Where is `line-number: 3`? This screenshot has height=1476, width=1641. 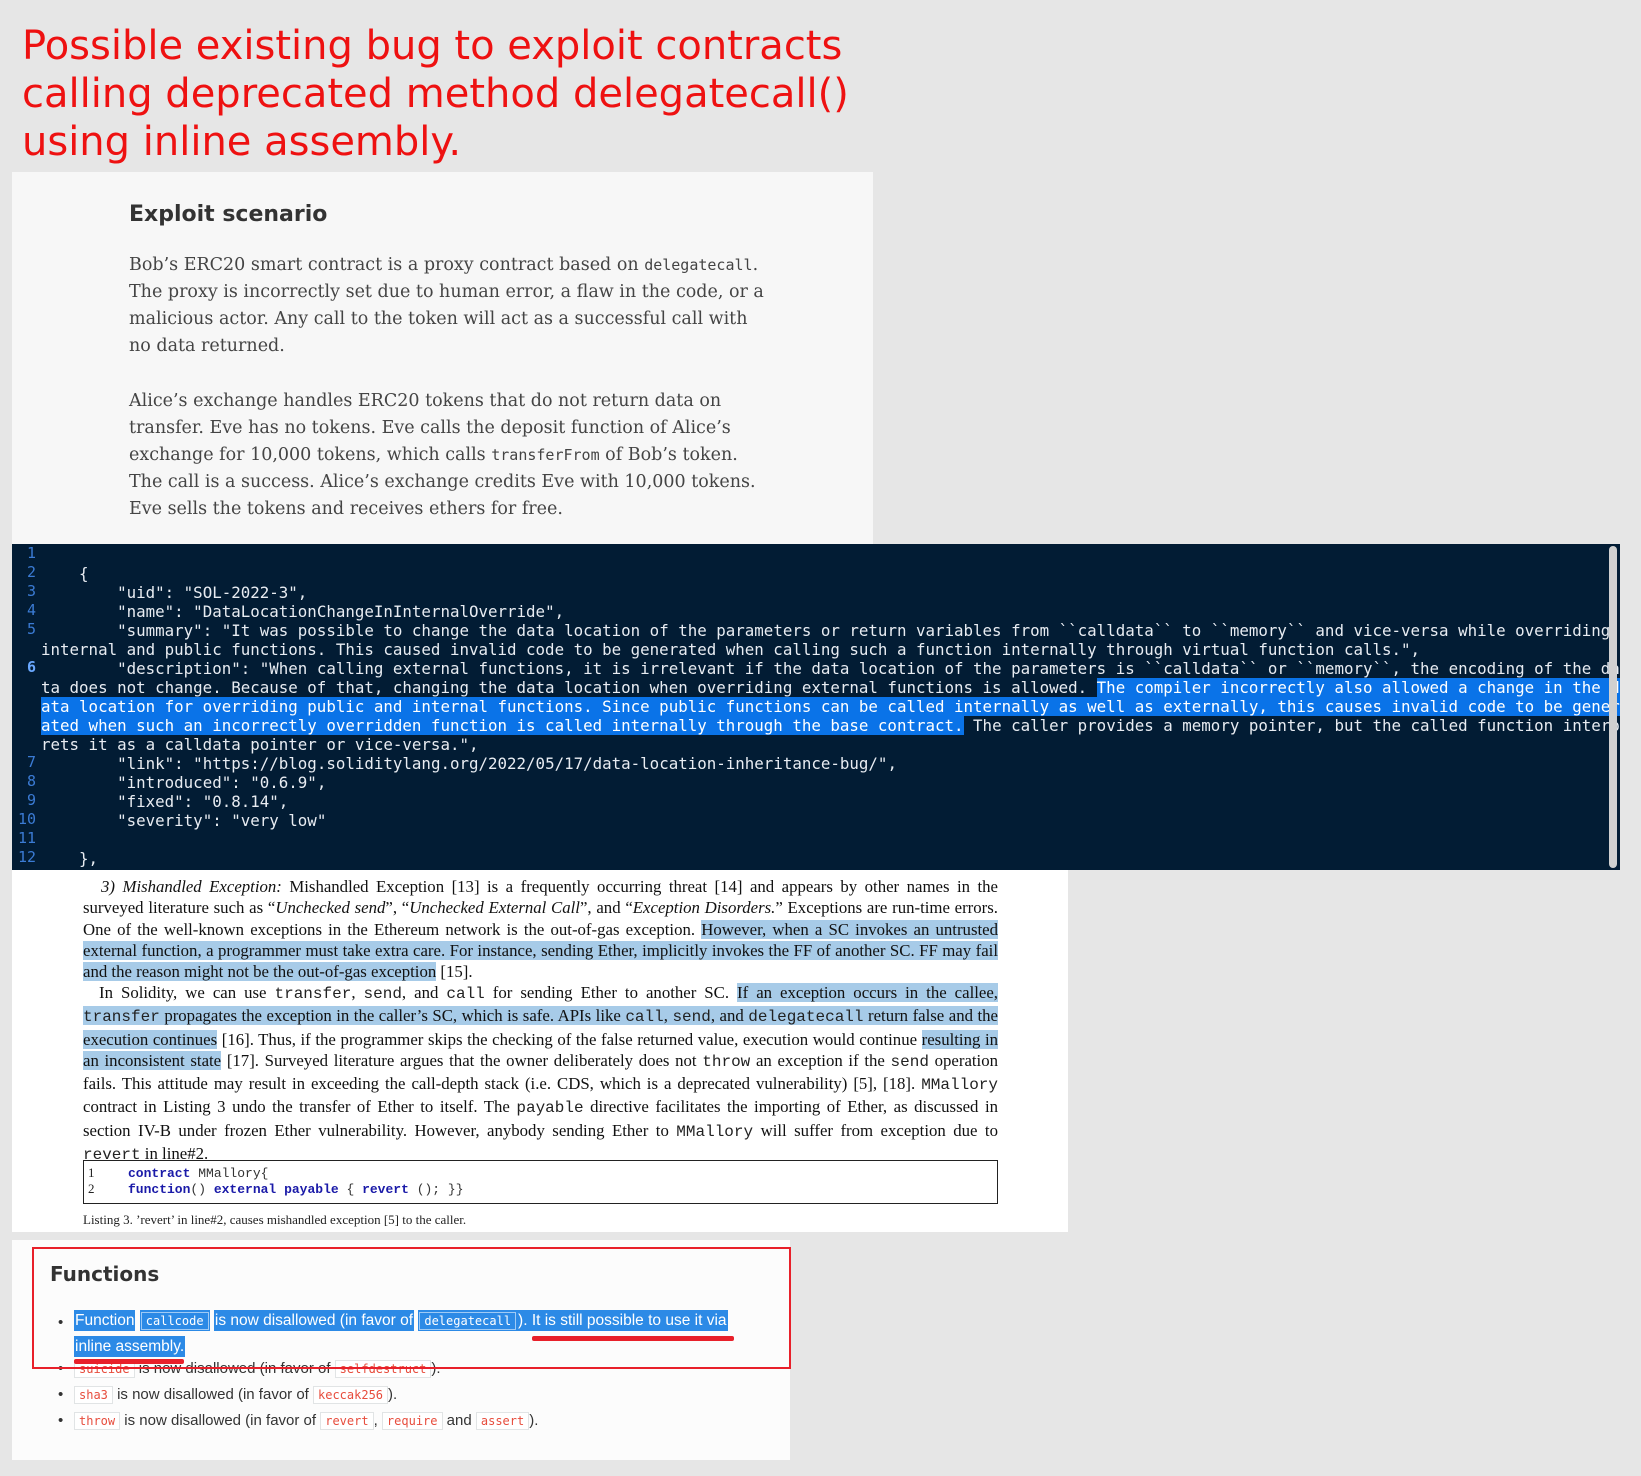
line-number: 3 is located at coordinates (31, 591).